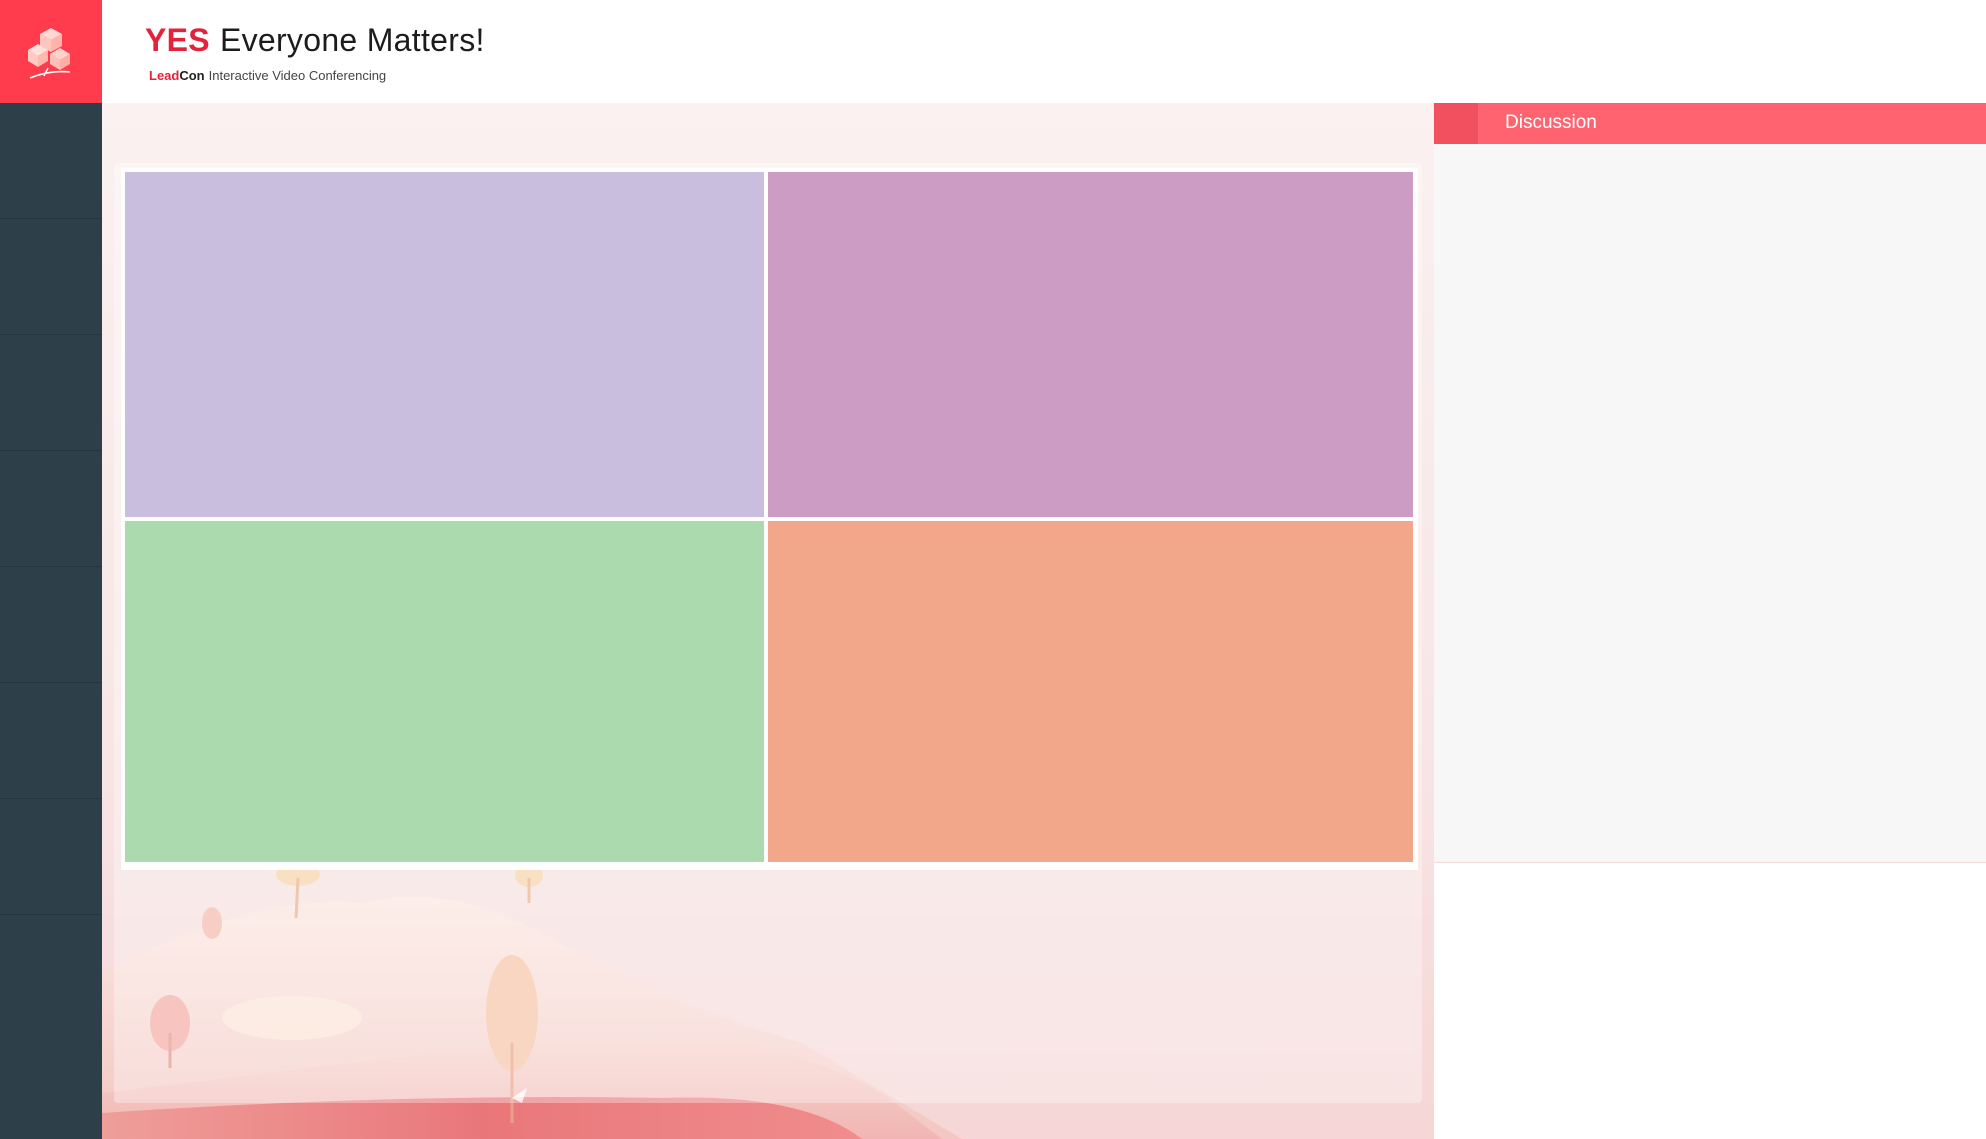  I want to click on page-subtitle: LeadCon Interactive Video Conferencing, so click(267, 75).